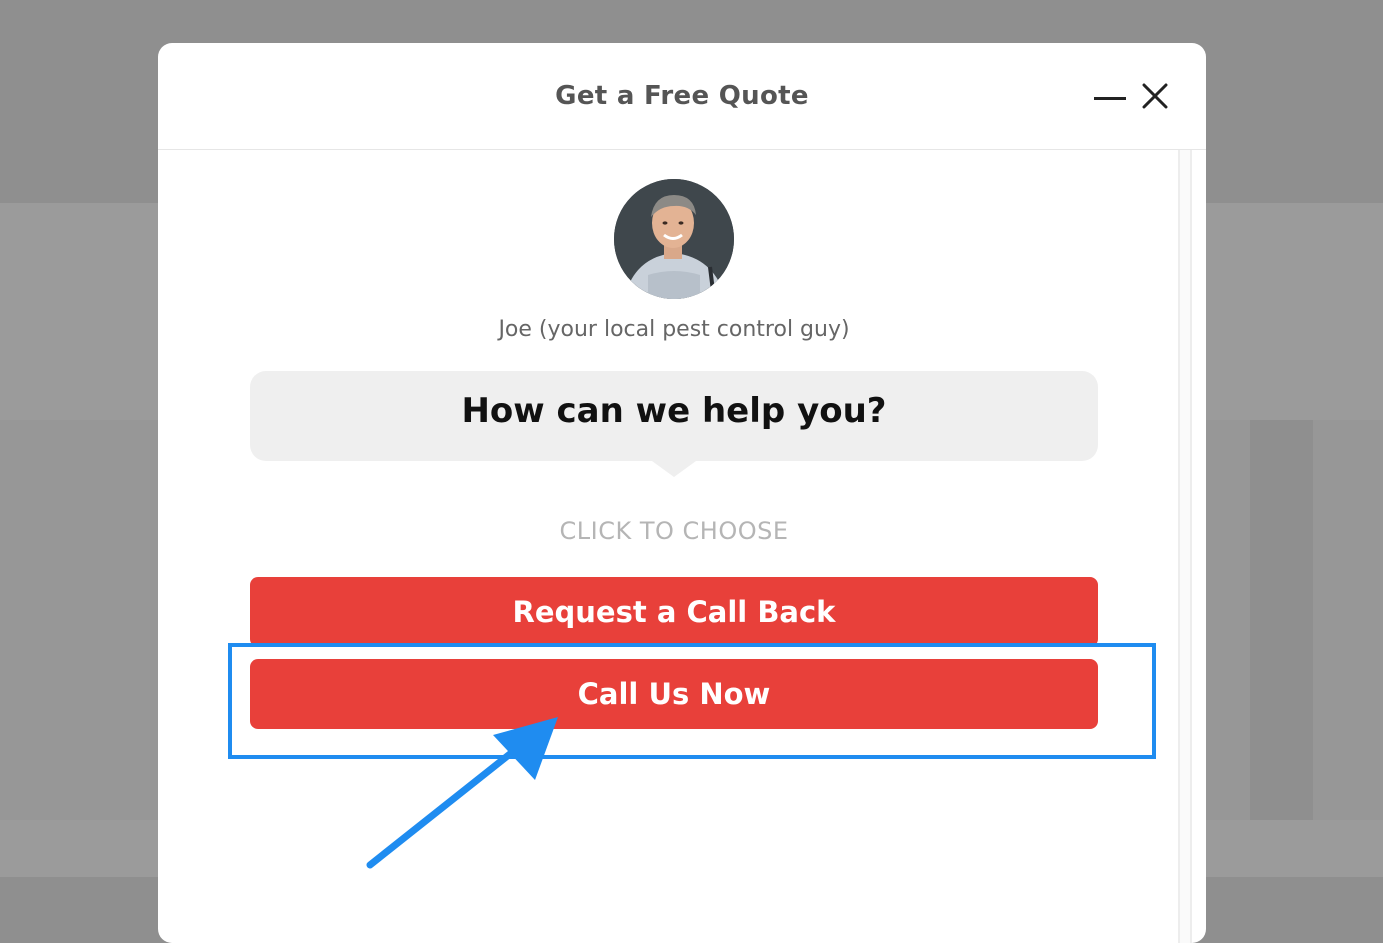  What do you see at coordinates (674, 694) in the screenshot?
I see `call-now-button: Call Us Now` at bounding box center [674, 694].